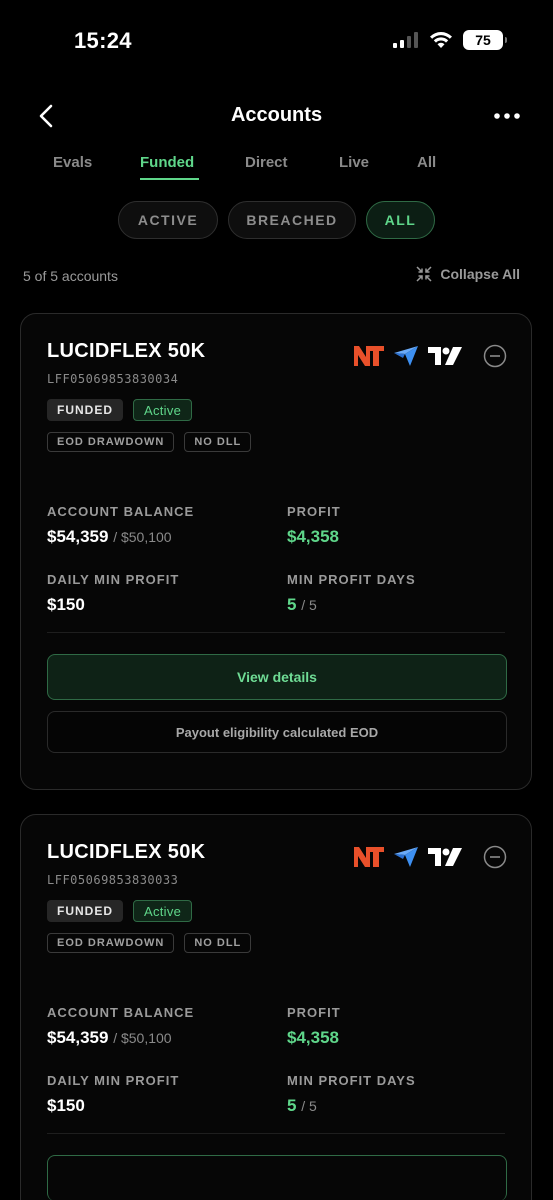 This screenshot has width=553, height=1200. I want to click on account-count: 5 of 5 accounts, so click(70, 276).